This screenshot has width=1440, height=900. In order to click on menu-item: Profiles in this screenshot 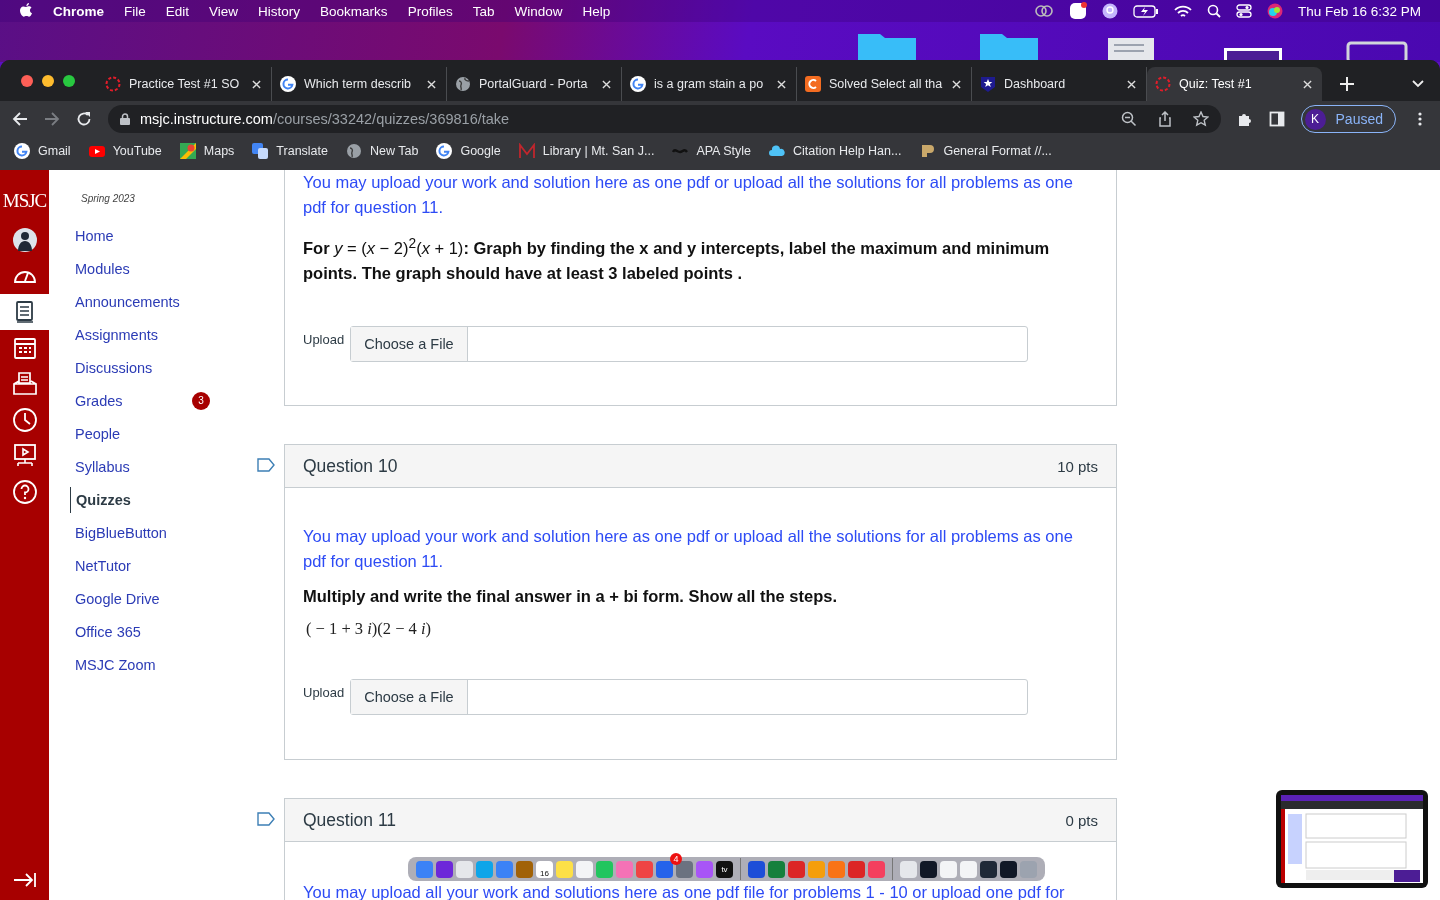, I will do `click(430, 11)`.